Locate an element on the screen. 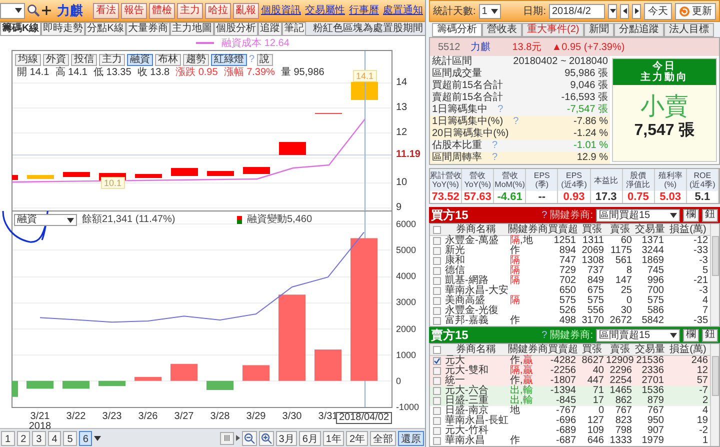  zoom-out-icon is located at coordinates (249, 438).